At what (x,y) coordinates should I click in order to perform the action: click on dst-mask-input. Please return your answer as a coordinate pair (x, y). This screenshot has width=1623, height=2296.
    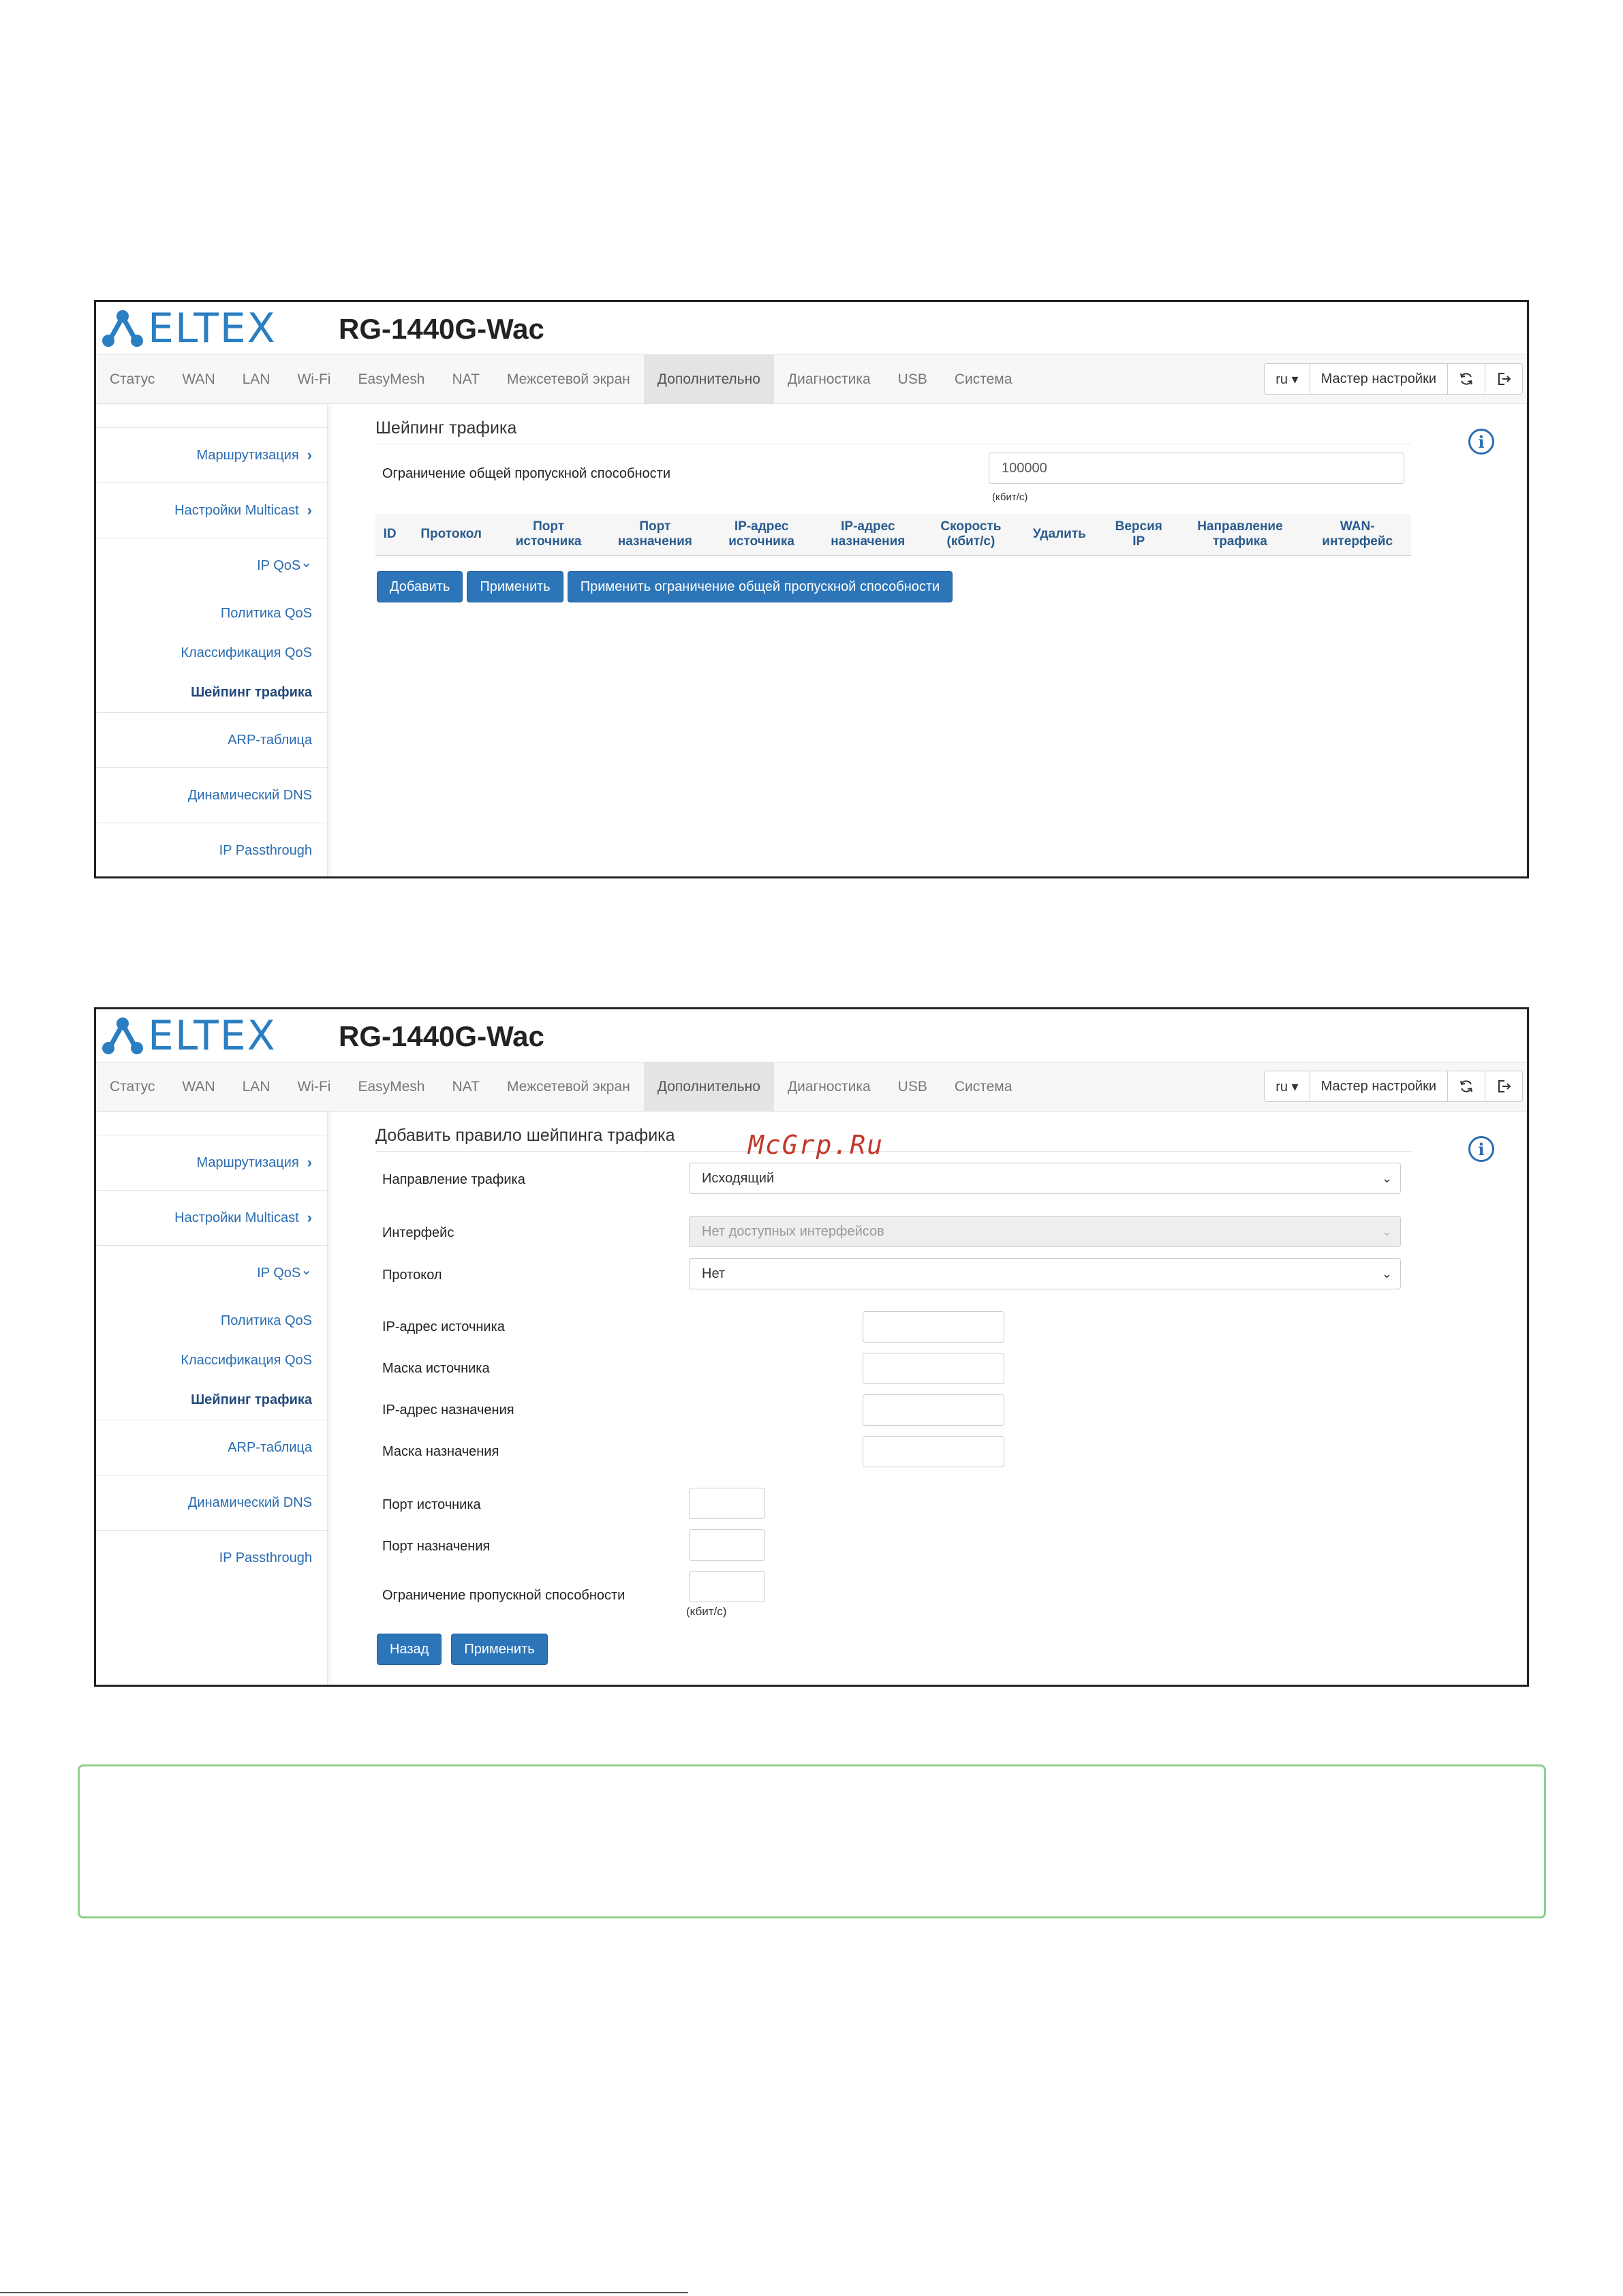
    Looking at the image, I should click on (933, 1451).